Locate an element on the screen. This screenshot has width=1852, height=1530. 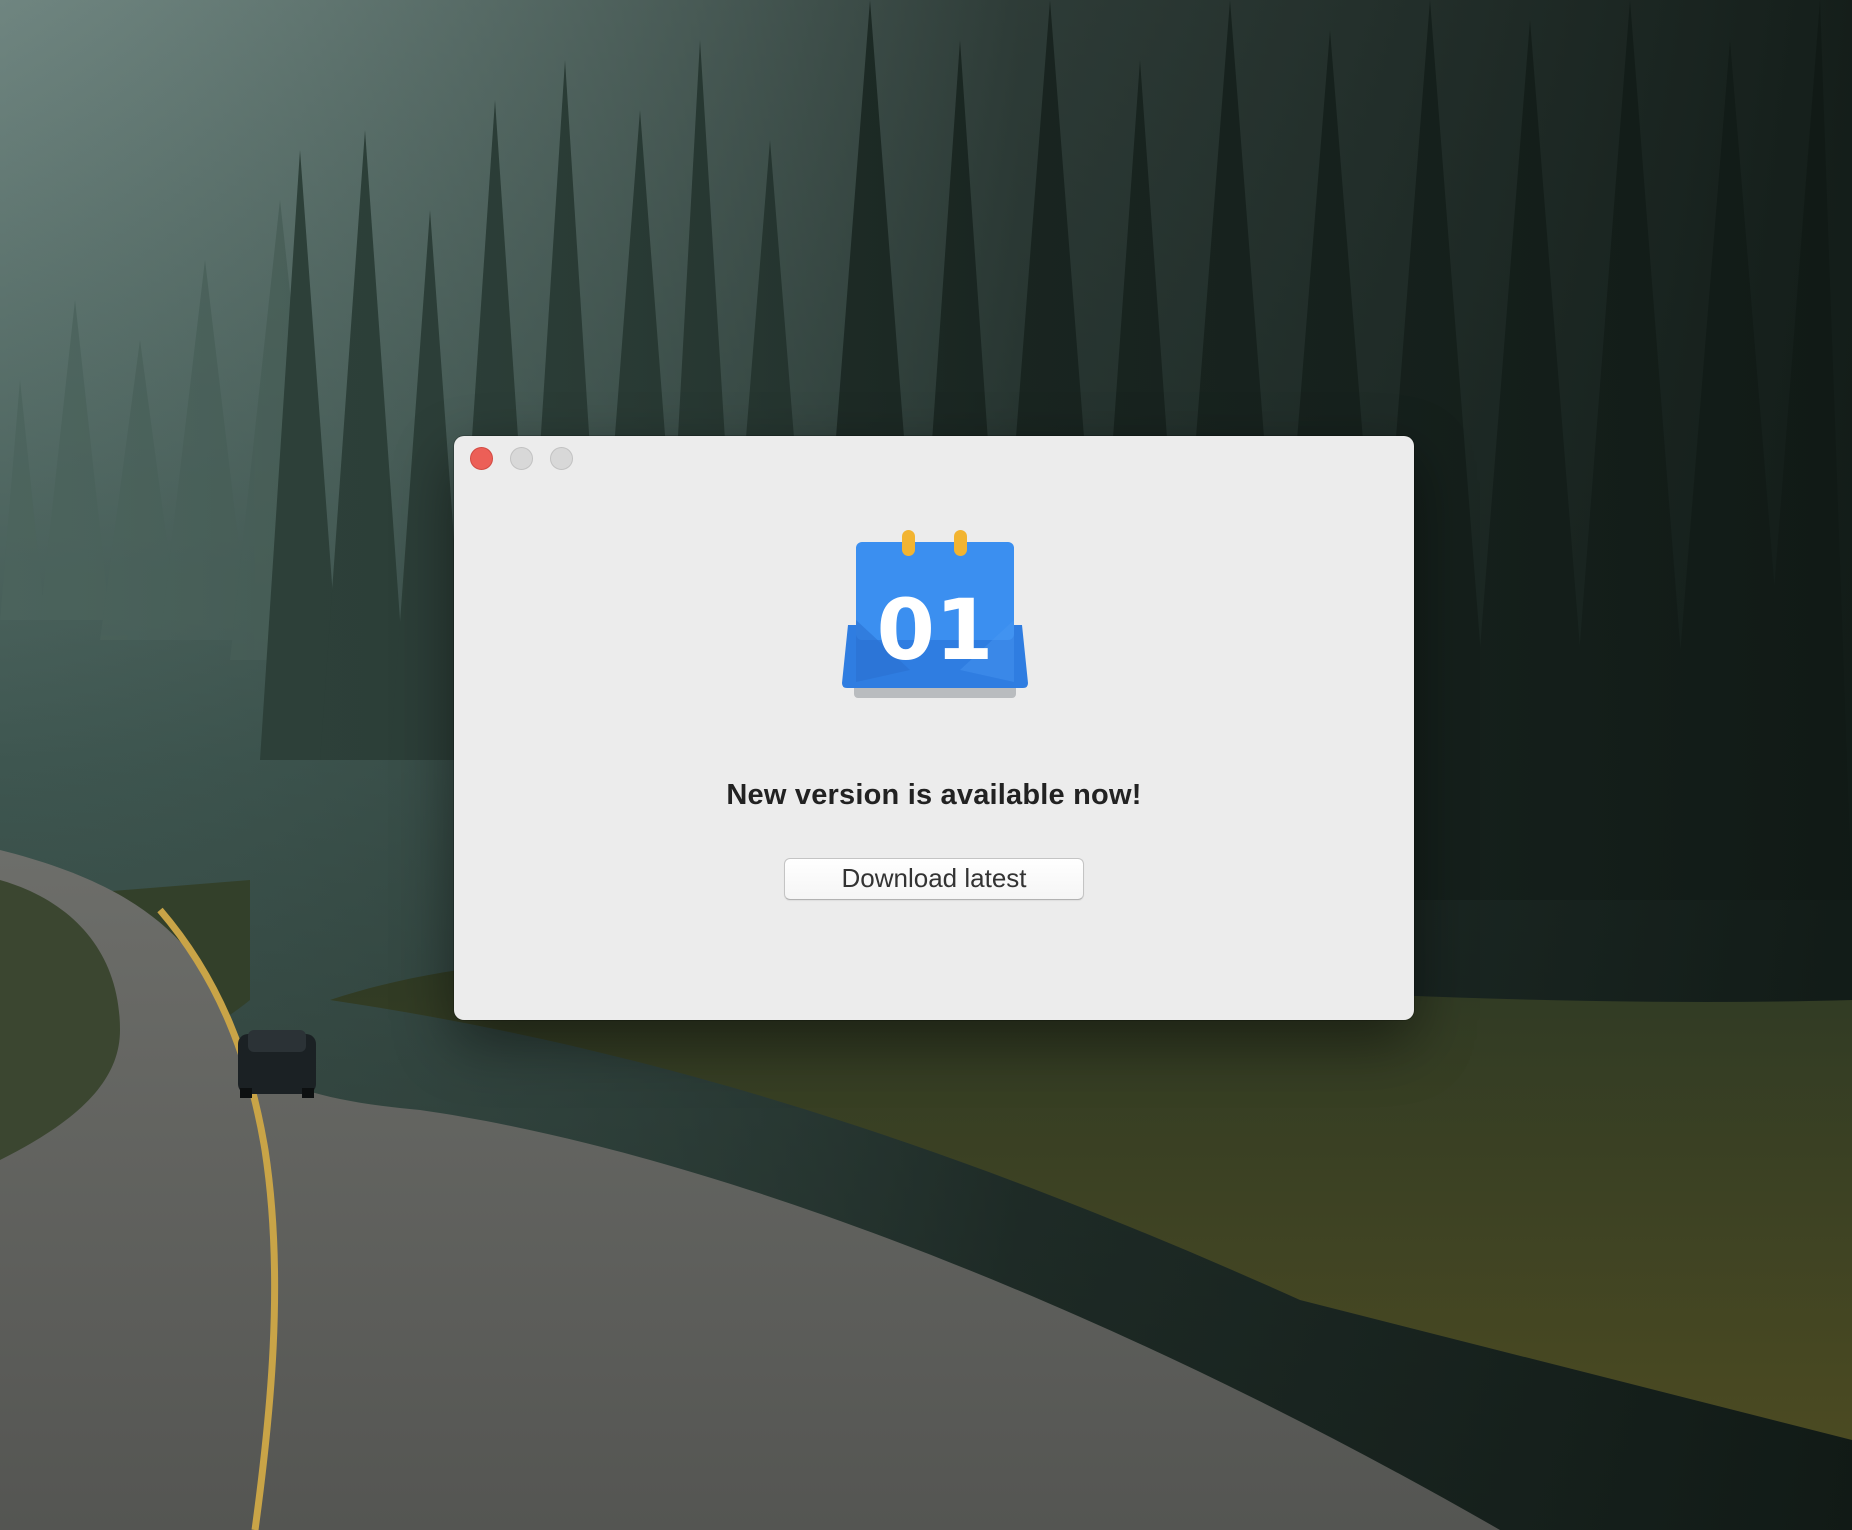
window-titlebar is located at coordinates (934, 458).